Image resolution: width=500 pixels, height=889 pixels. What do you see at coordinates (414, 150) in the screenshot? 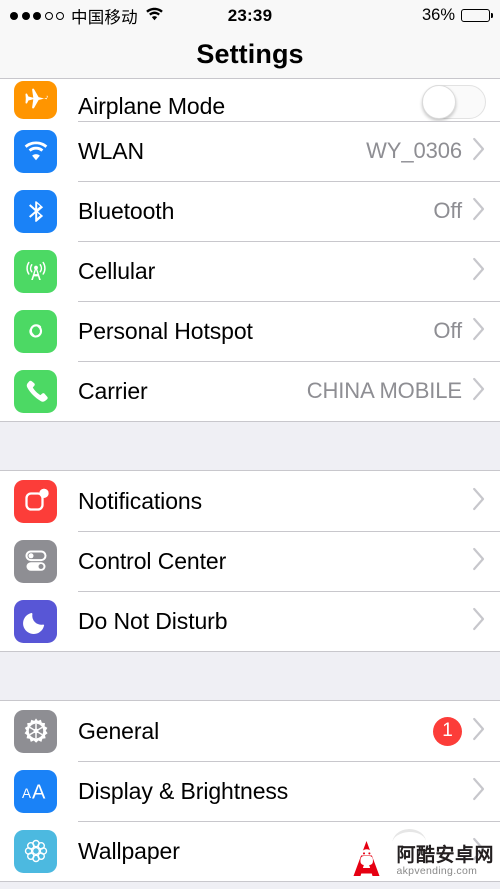
I see `settings-row-value: WY_0306` at bounding box center [414, 150].